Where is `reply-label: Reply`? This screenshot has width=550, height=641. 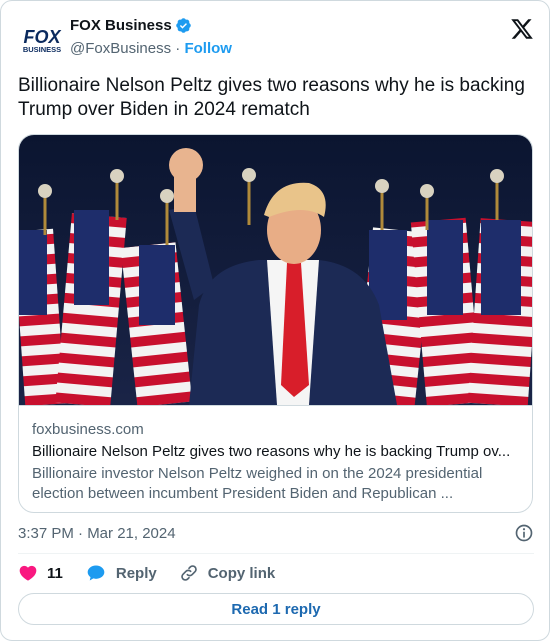
reply-label: Reply is located at coordinates (136, 573).